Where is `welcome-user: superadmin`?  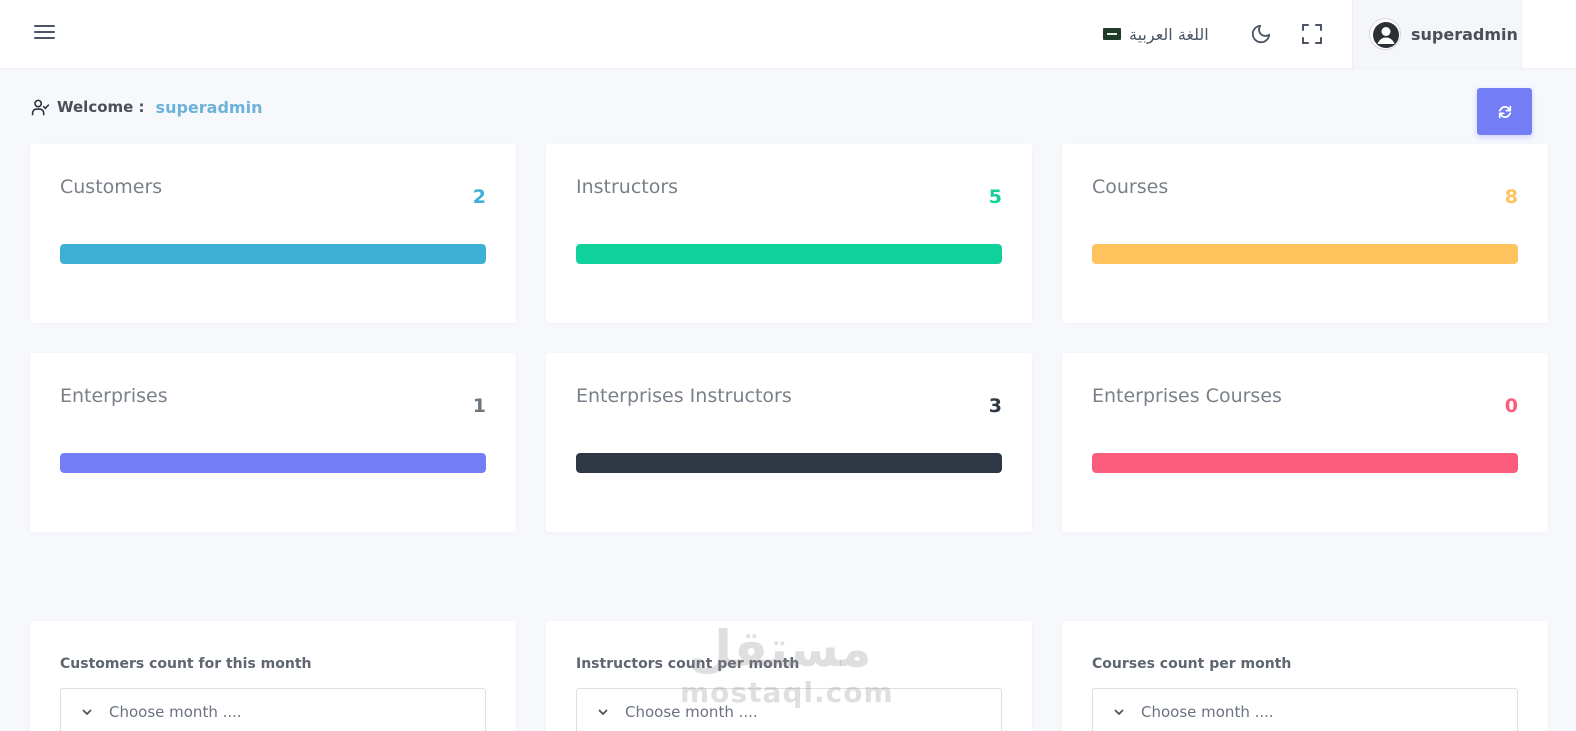 welcome-user: superadmin is located at coordinates (209, 107).